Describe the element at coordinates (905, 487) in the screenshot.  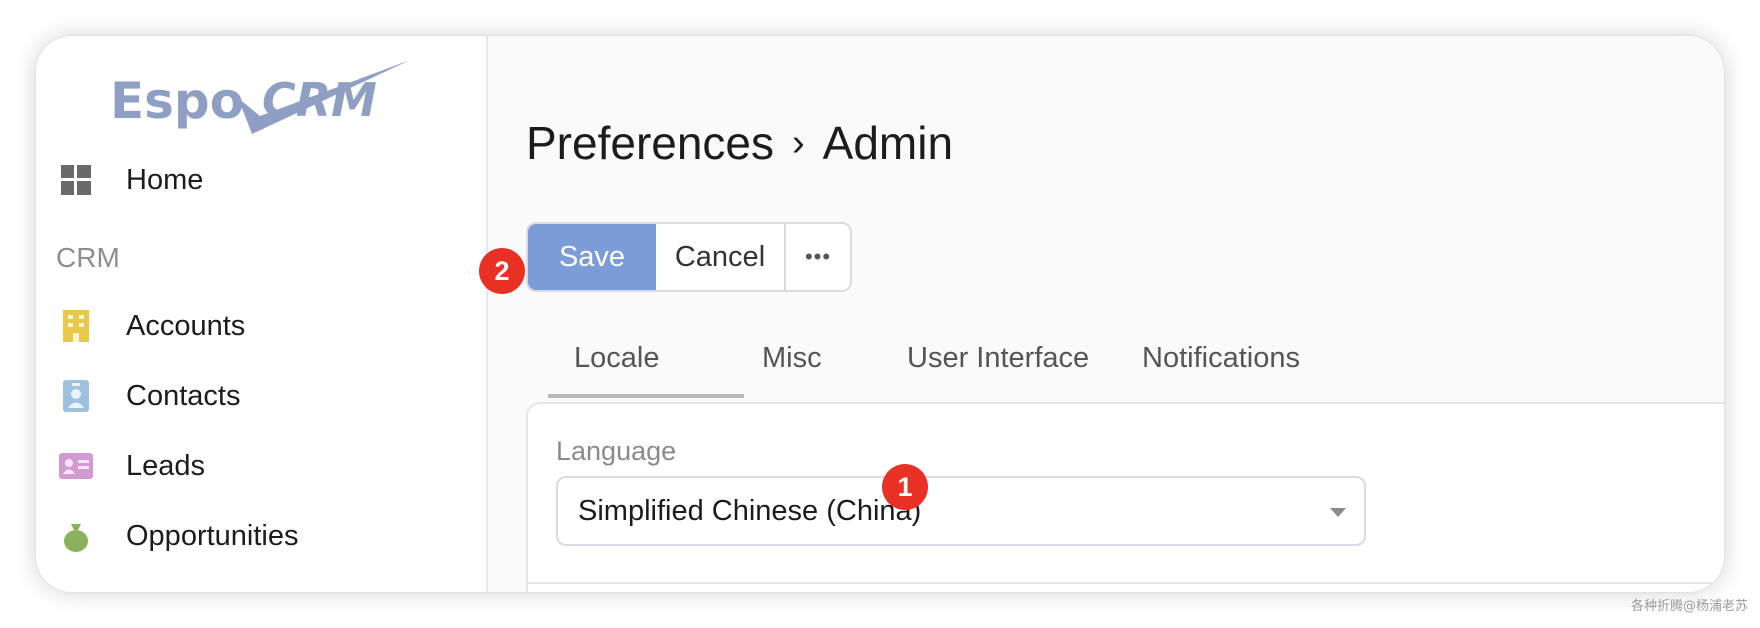
I see `annotation-badge-1: 1` at that location.